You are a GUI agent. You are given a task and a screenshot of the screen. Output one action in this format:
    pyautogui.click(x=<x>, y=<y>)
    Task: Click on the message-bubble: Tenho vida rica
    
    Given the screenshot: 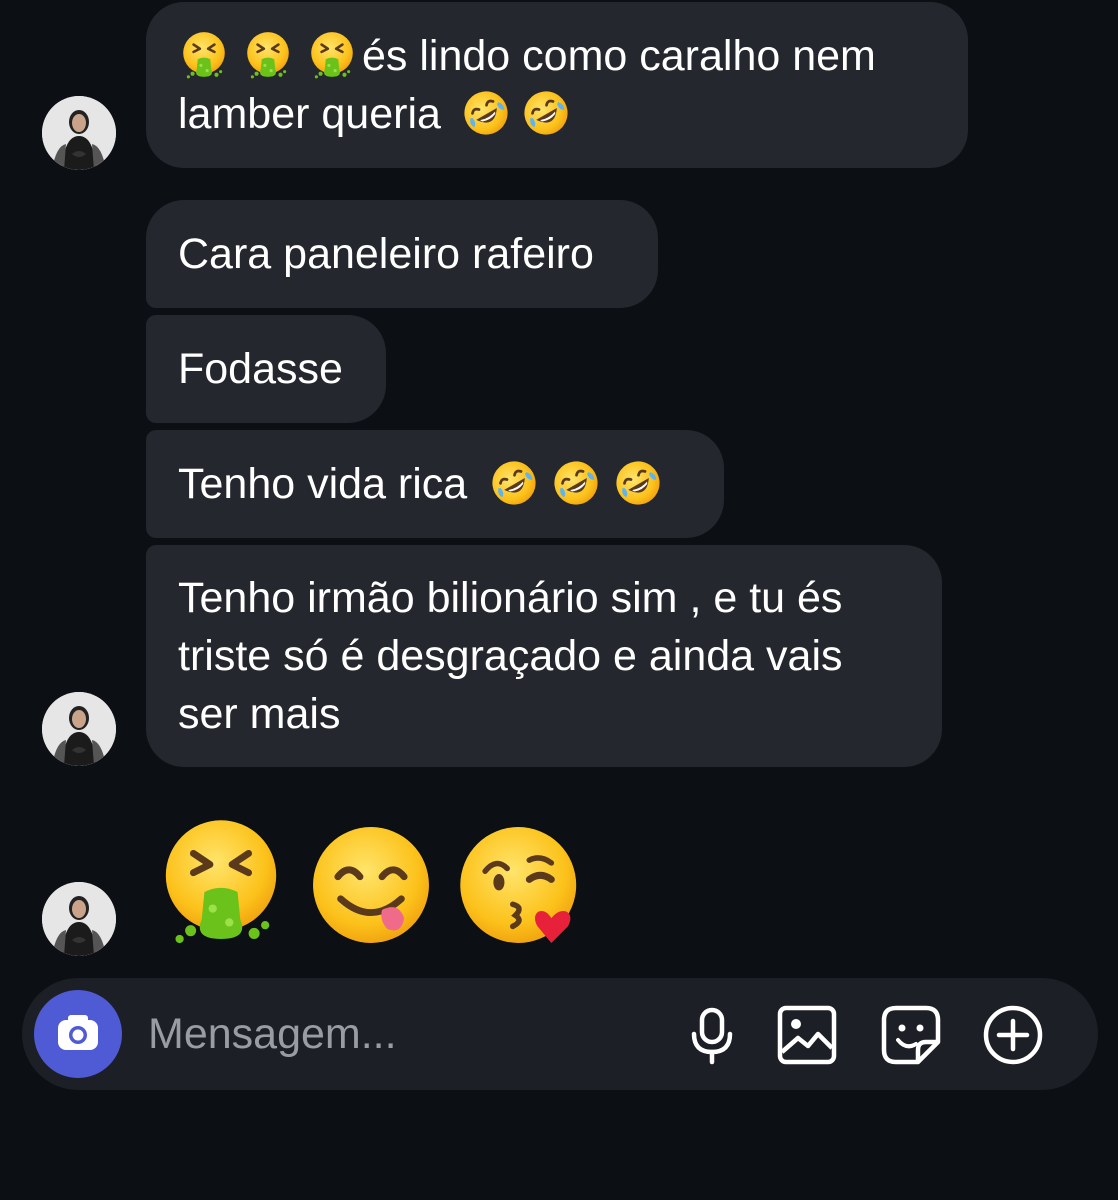 What is the action you would take?
    pyautogui.click(x=435, y=484)
    